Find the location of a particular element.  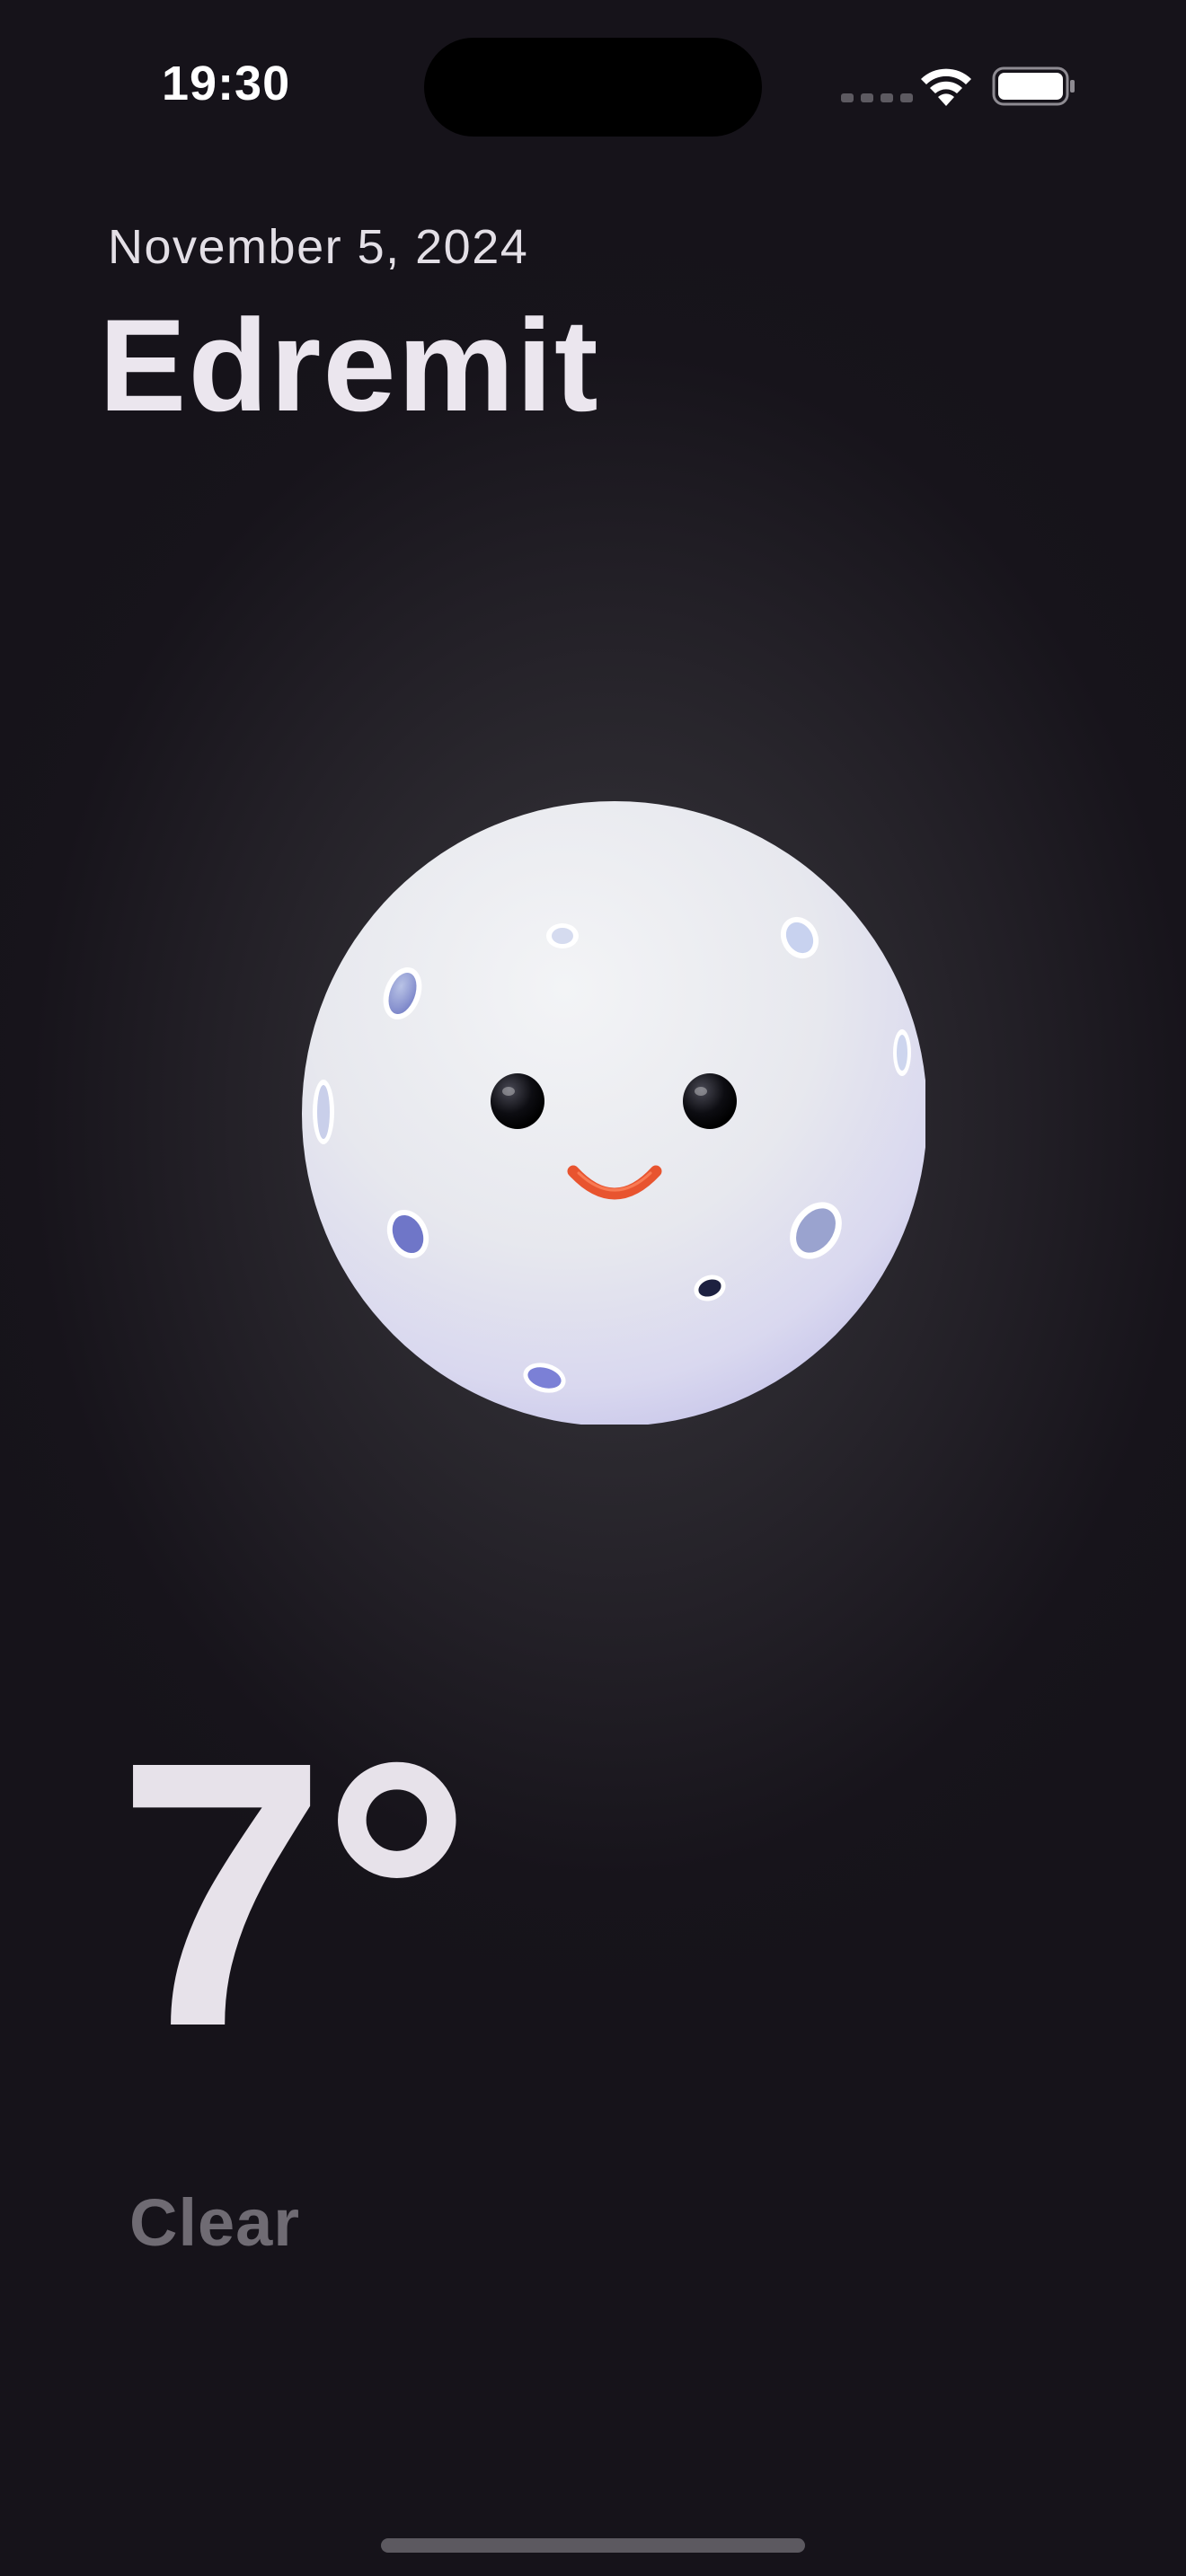

dynamic-island is located at coordinates (593, 87).